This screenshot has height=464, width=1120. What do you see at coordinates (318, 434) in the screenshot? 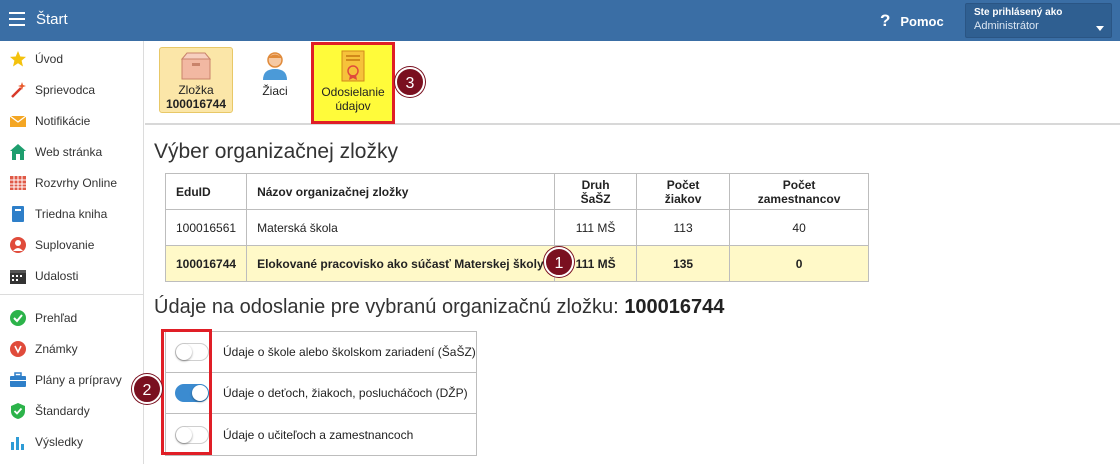
I see `toggle-label: Údaje o učiteľoch a zamestnancoch` at bounding box center [318, 434].